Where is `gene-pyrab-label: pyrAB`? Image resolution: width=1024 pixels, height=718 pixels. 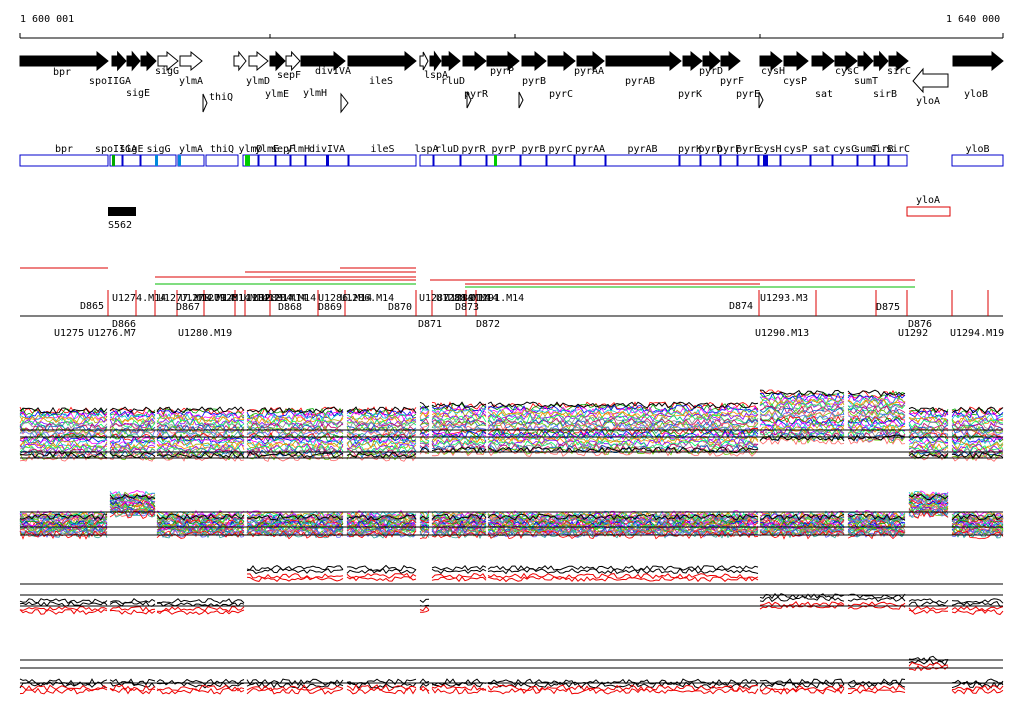 gene-pyrab-label: pyrAB is located at coordinates (640, 81).